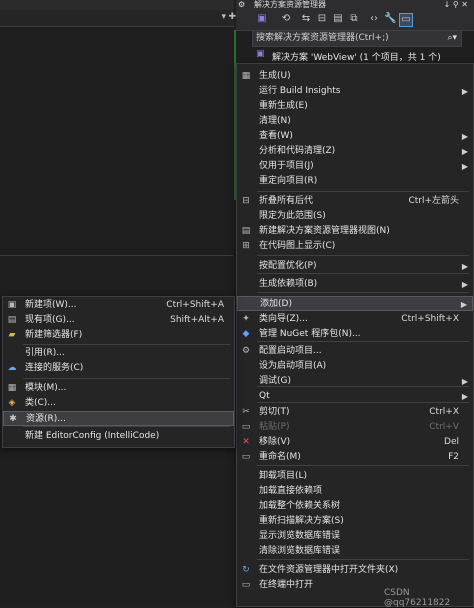  Describe the element at coordinates (355, 231) in the screenshot. I see `menu-item-新建解决方案资源管理器视图-n: ▤ 新建解决方案资源管理器视图(N)` at that location.